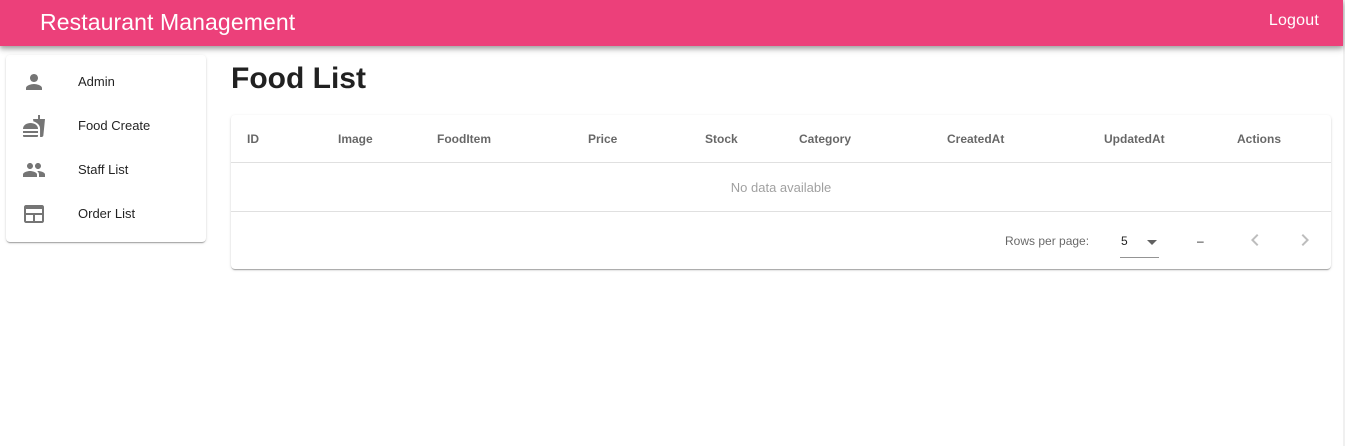 This screenshot has height=446, width=1345. I want to click on column-header-createdat: CreatedAt, so click(975, 139).